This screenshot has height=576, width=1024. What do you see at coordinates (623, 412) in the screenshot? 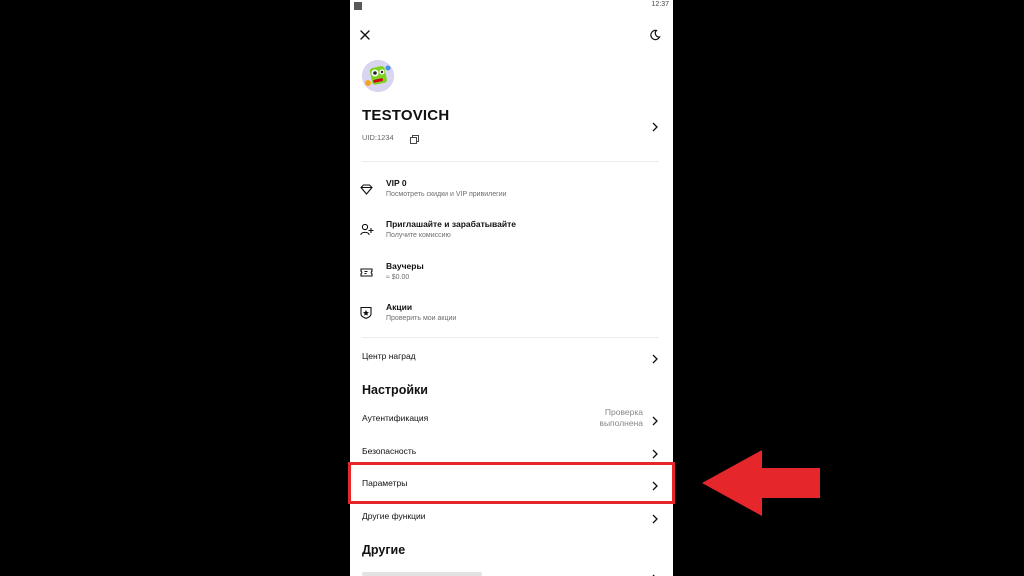
I see `status-line: Проверка` at bounding box center [623, 412].